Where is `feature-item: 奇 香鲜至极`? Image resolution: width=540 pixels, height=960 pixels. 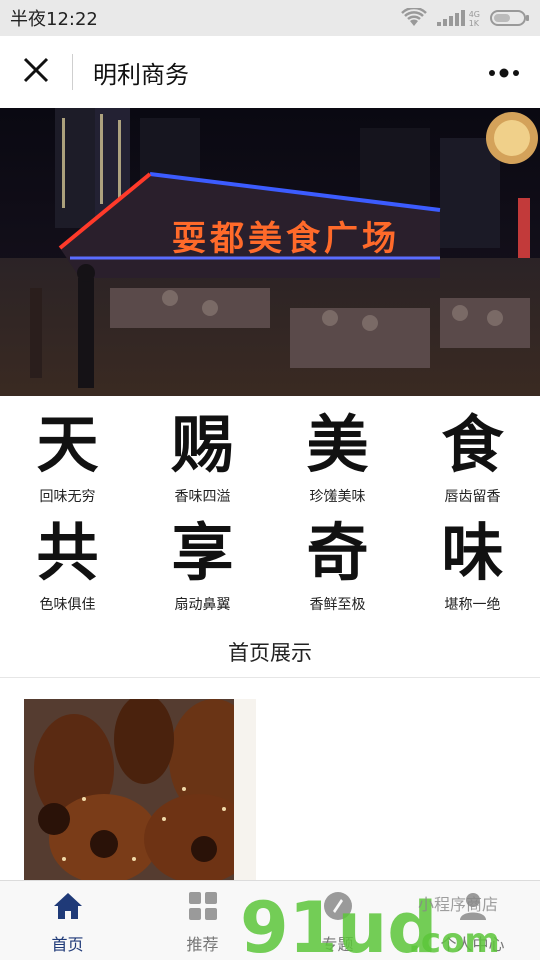
feature-item: 奇 香鲜至极 is located at coordinates (337, 566).